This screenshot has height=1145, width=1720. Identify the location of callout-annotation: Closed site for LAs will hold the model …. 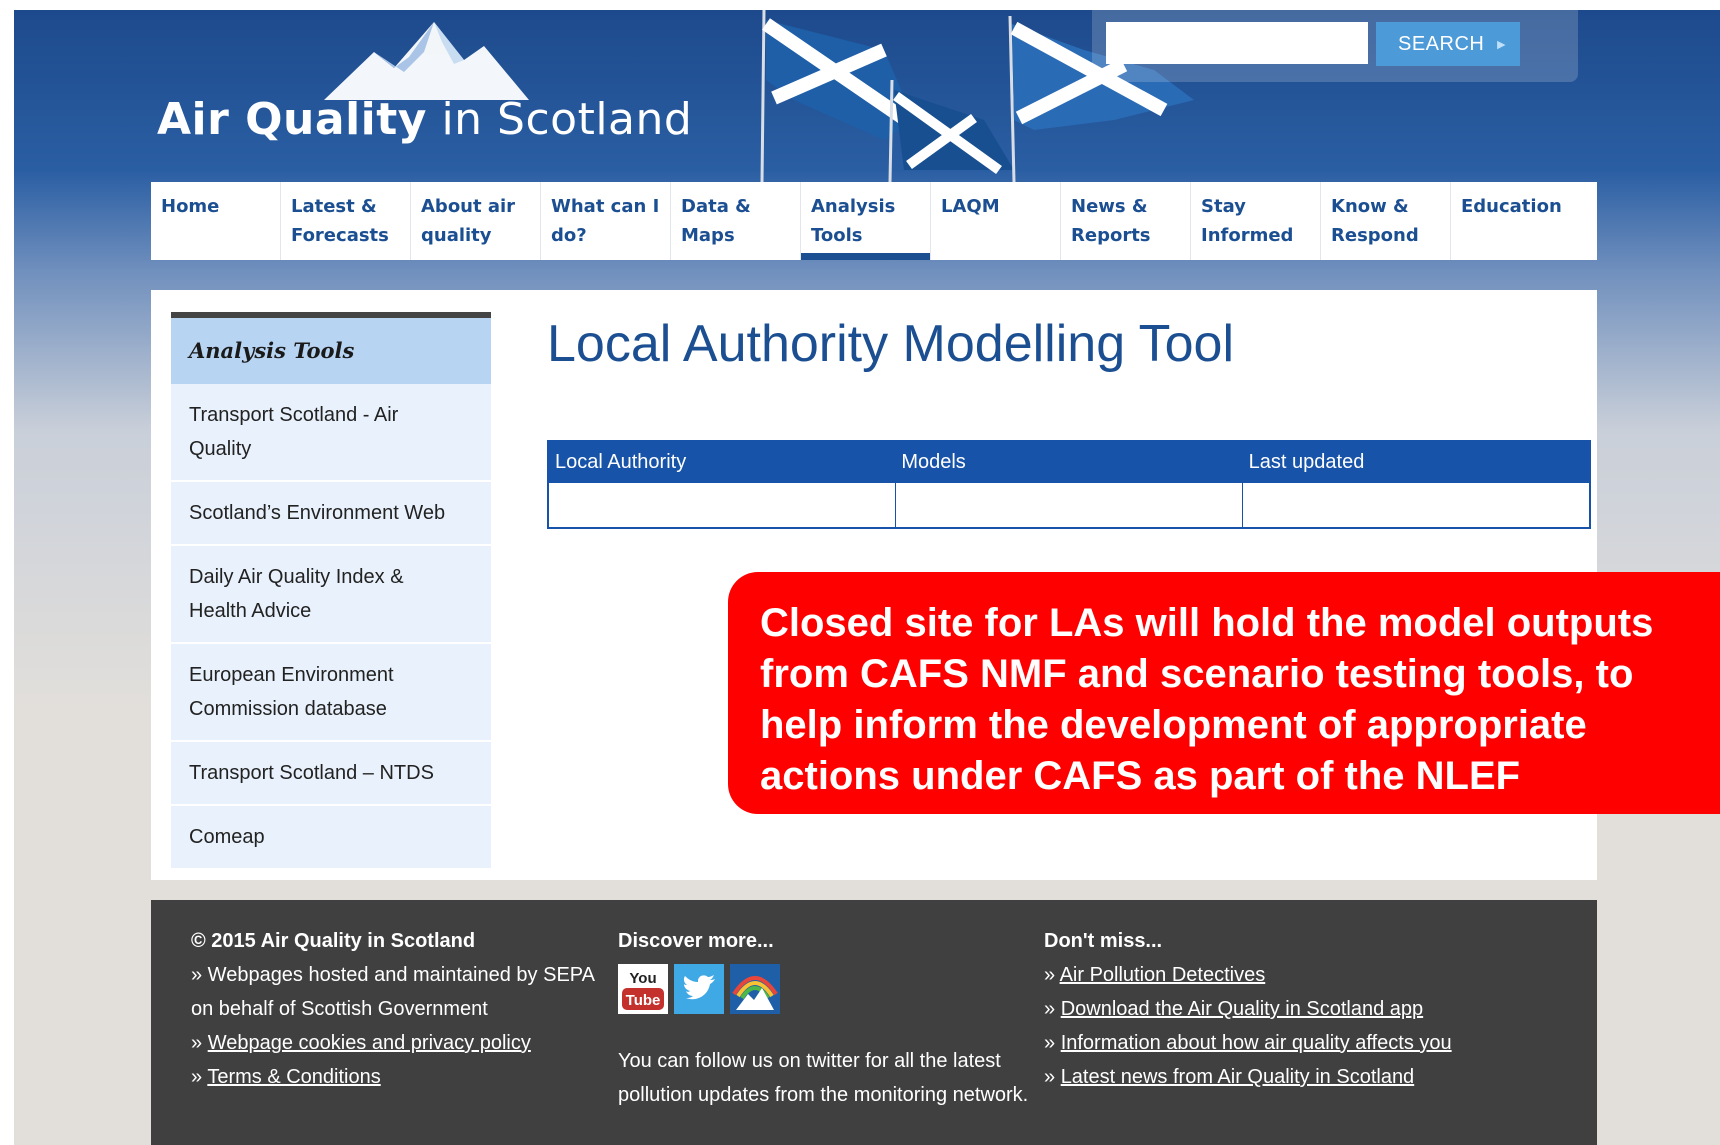
(1224, 693).